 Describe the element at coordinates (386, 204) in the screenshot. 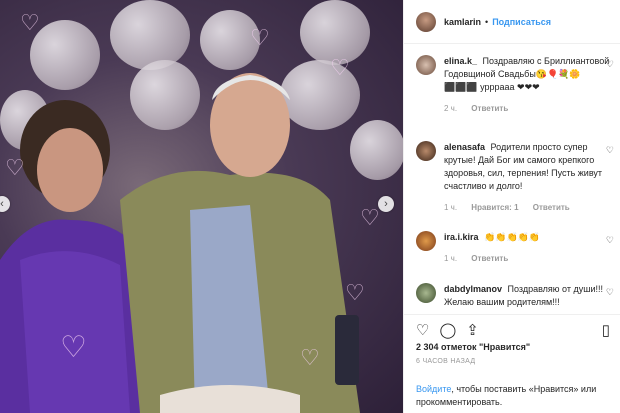

I see `next-photo-button: ›` at that location.